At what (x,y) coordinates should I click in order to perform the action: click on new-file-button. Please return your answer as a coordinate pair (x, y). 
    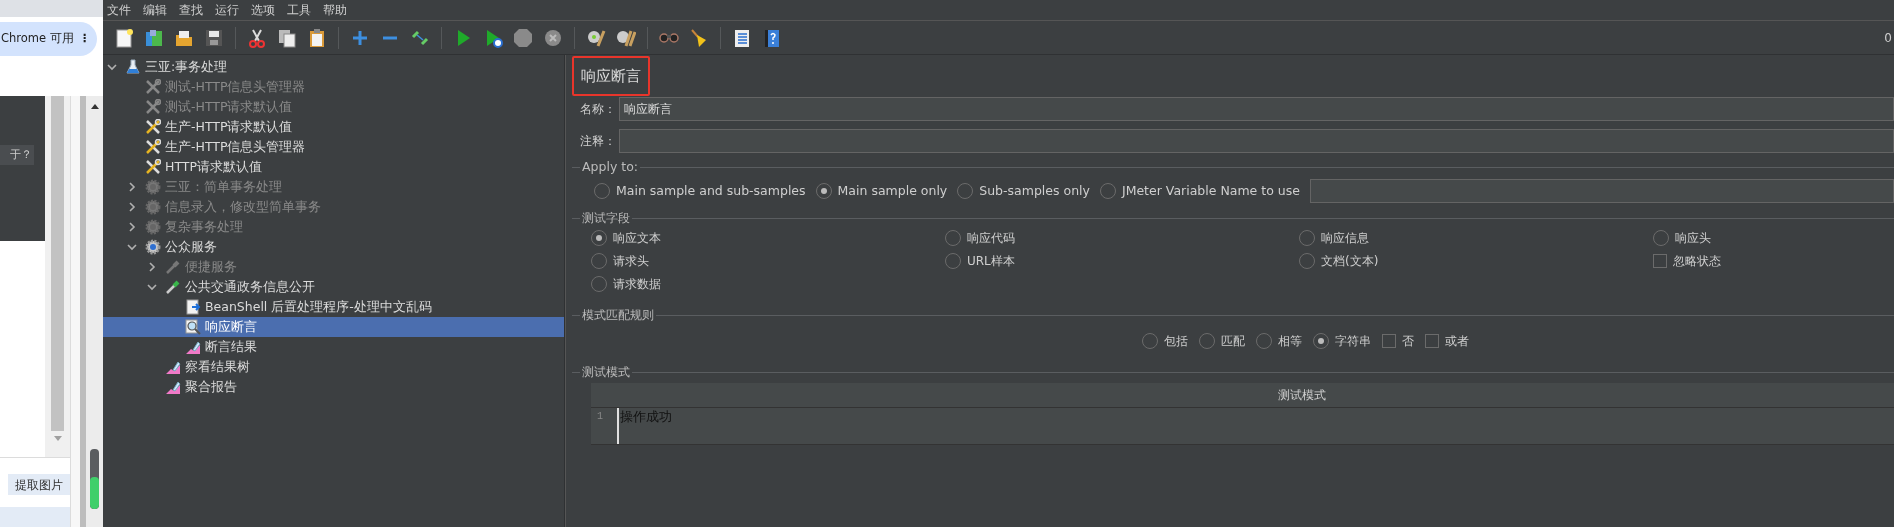
    Looking at the image, I should click on (124, 37).